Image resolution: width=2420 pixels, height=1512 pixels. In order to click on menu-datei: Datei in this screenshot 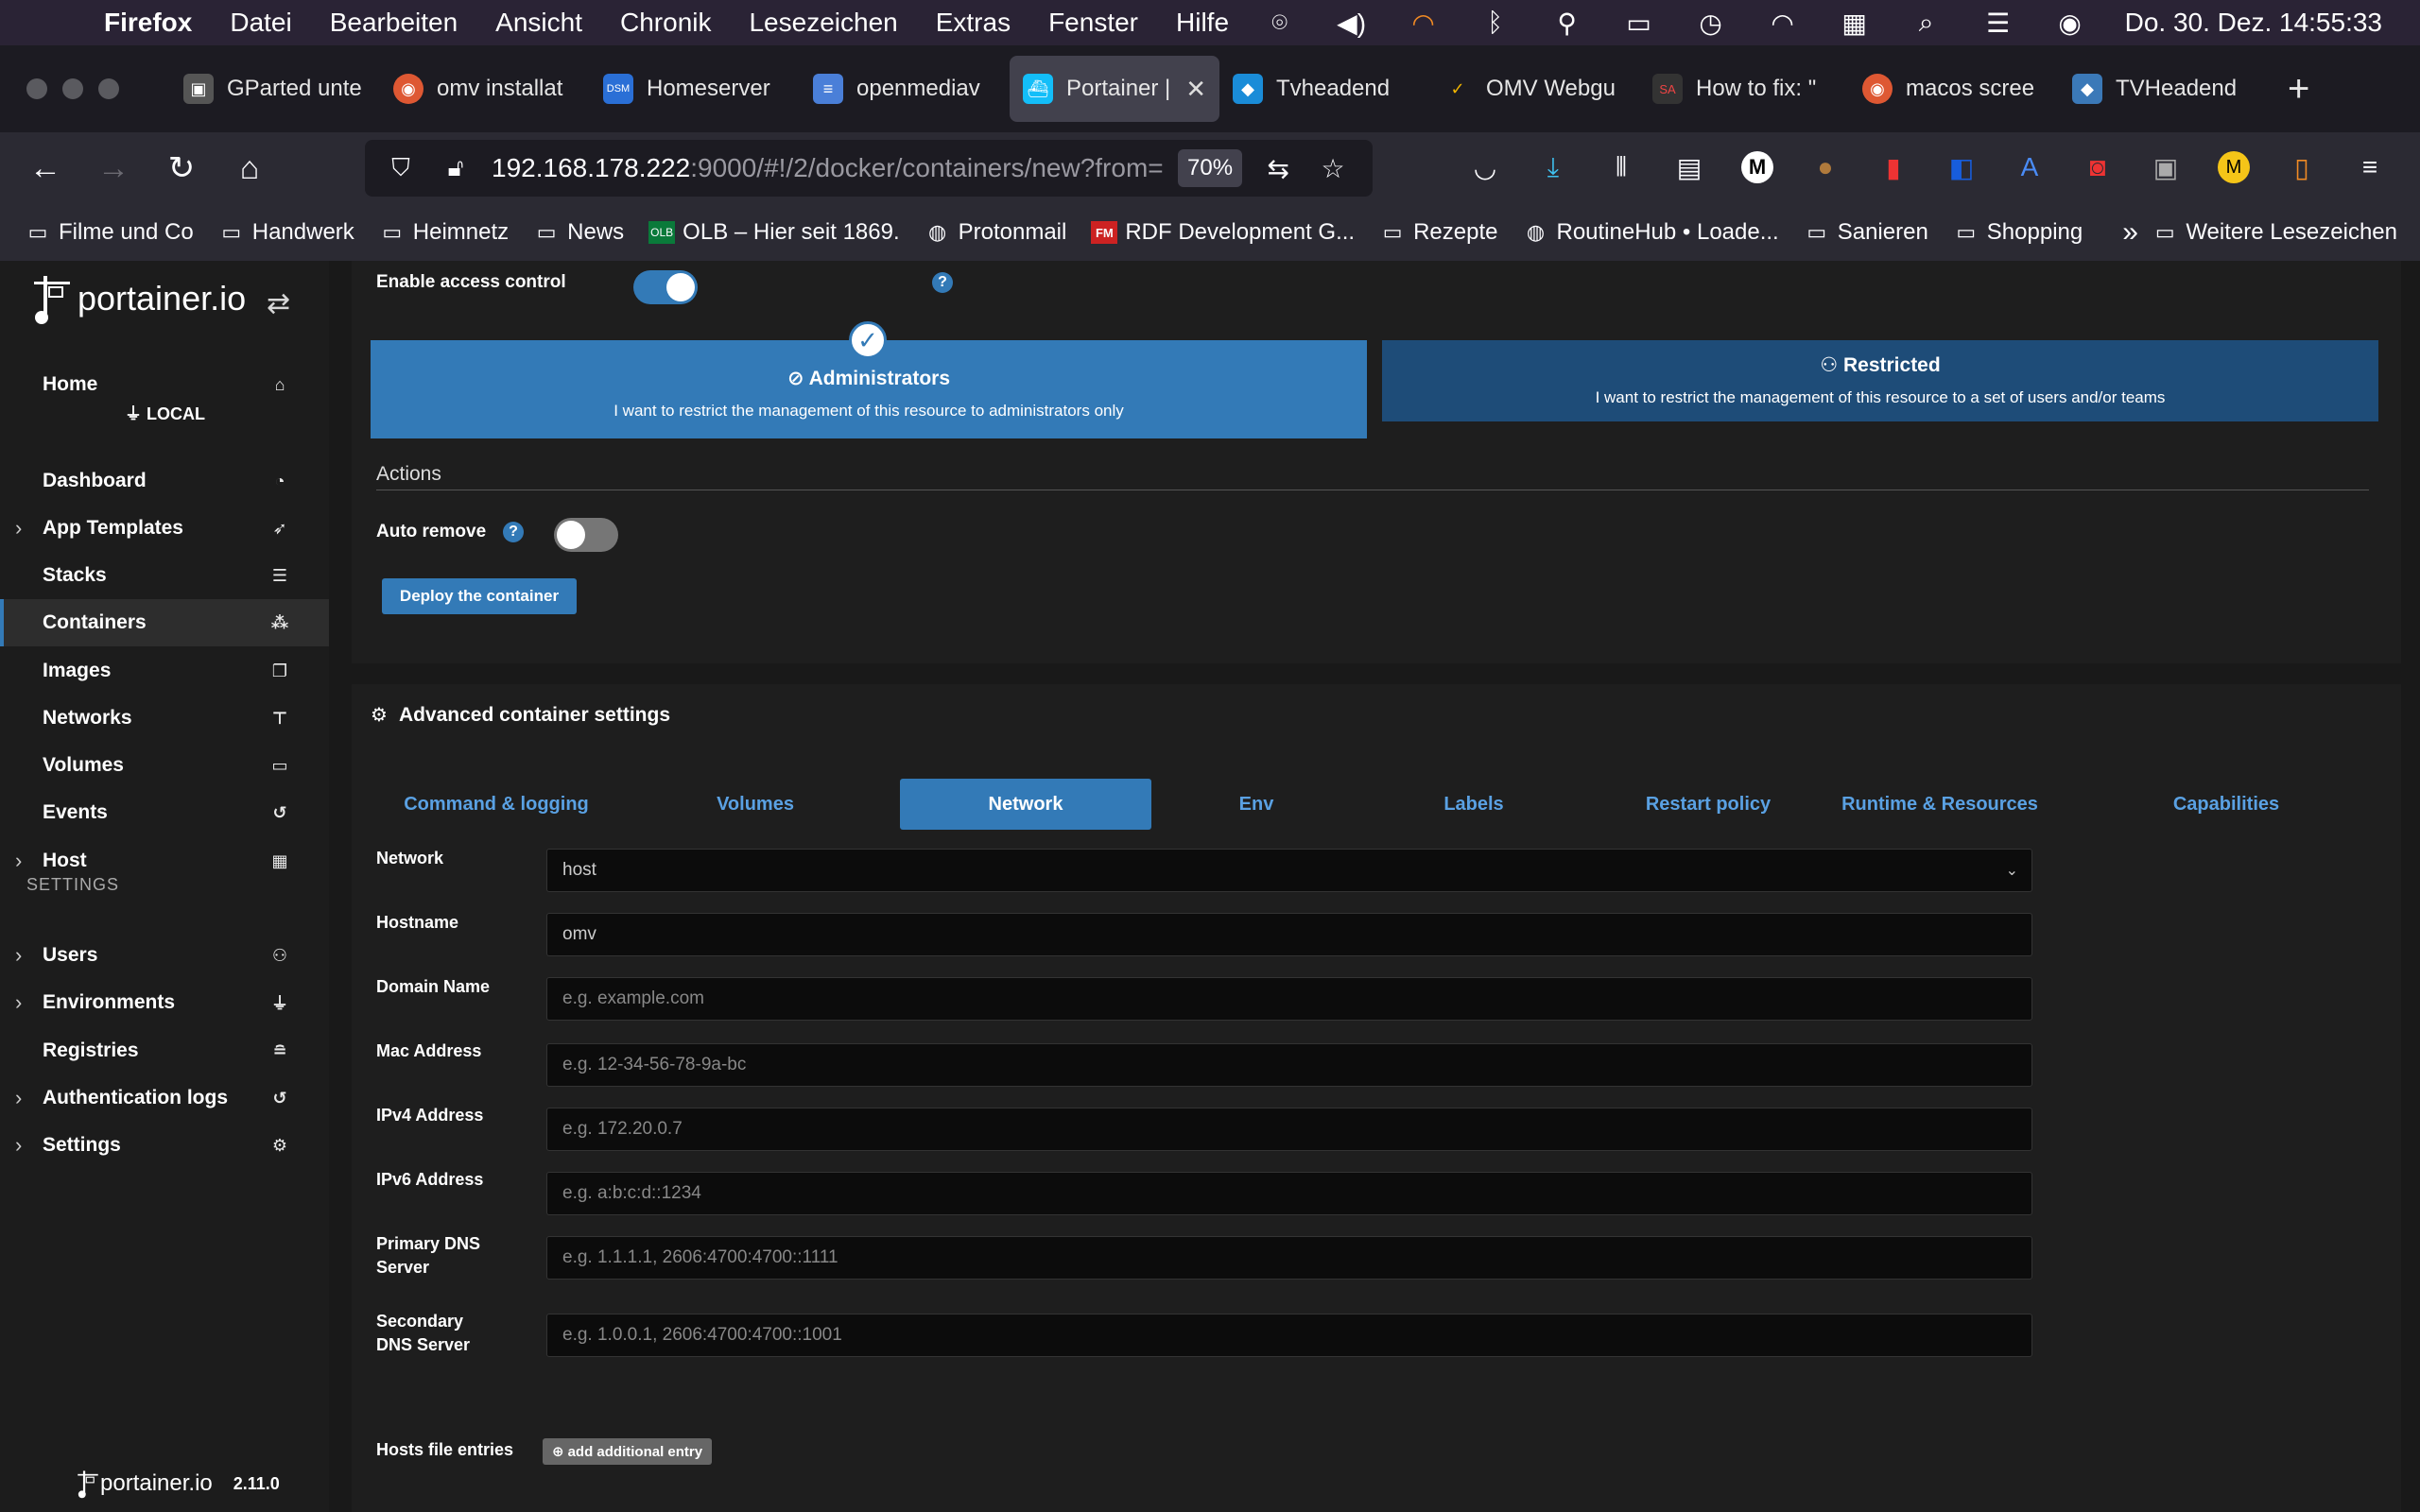, I will do `click(261, 23)`.